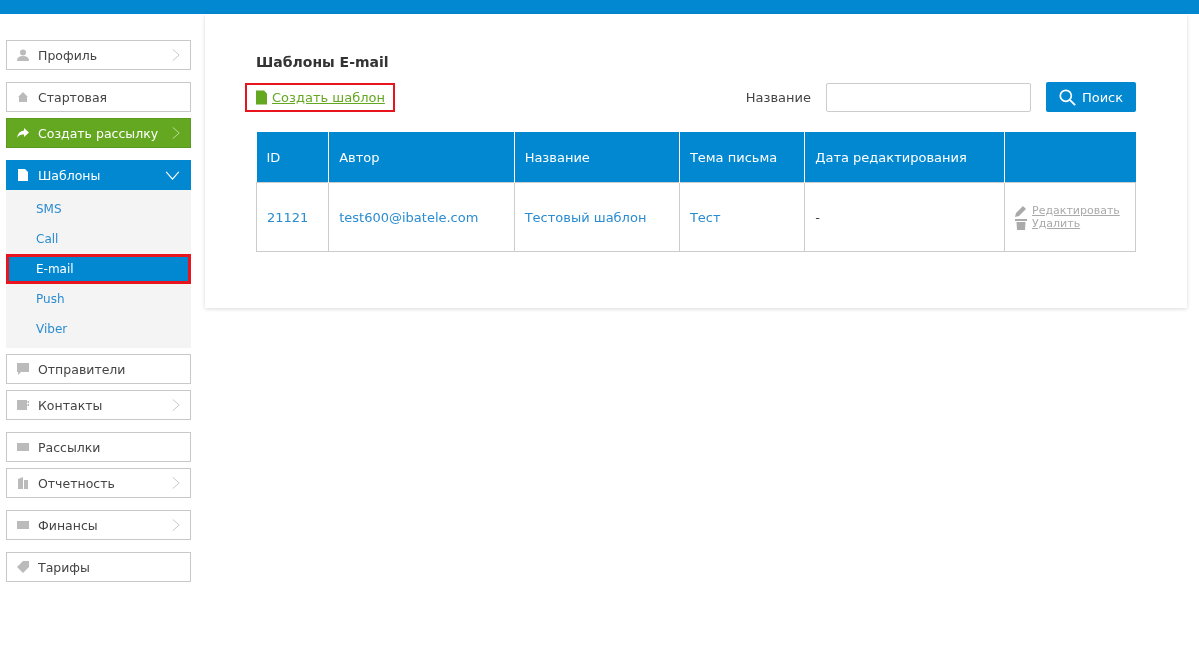 The height and width of the screenshot is (645, 1199). Describe the element at coordinates (742, 157) in the screenshot. I see `column-header: Тема письма` at that location.